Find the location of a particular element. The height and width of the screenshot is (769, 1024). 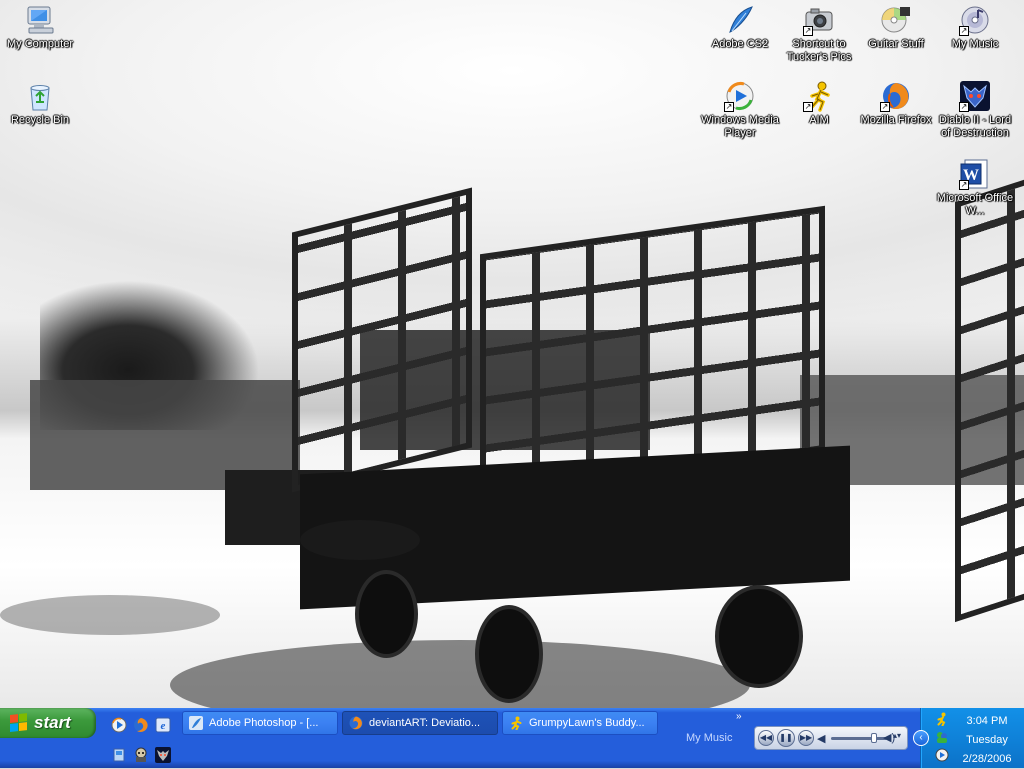

next-track-button: ▶▶ is located at coordinates (806, 738).